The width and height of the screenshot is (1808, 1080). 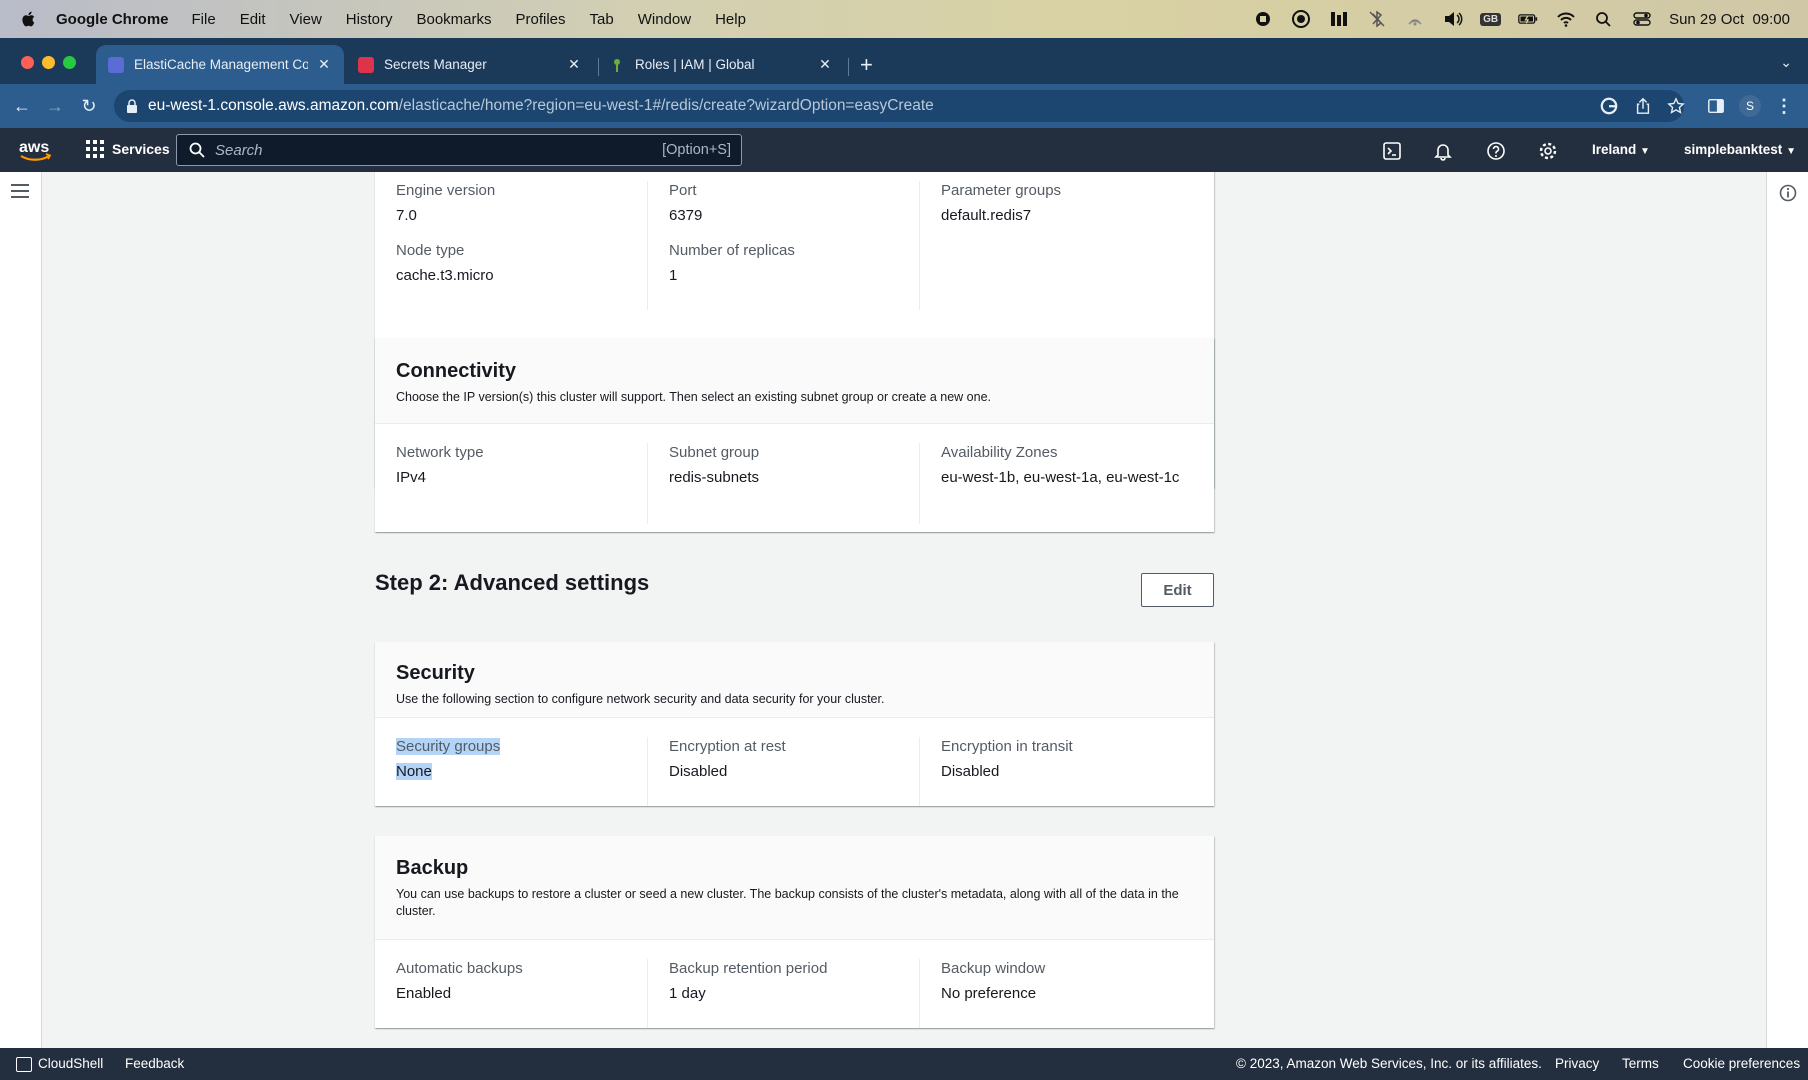 I want to click on empty-field, so click(x=1066, y=275).